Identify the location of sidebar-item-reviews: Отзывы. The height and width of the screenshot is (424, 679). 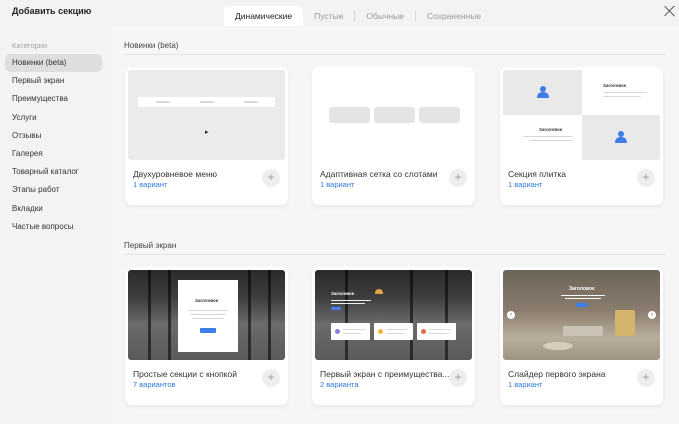
(53, 136).